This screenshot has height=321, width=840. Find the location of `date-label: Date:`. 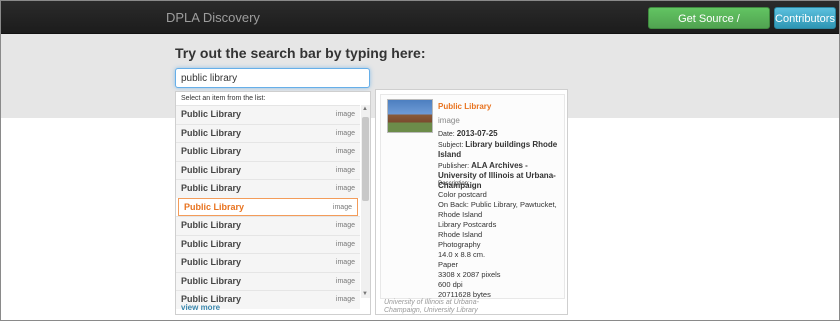

date-label: Date: is located at coordinates (446, 134).